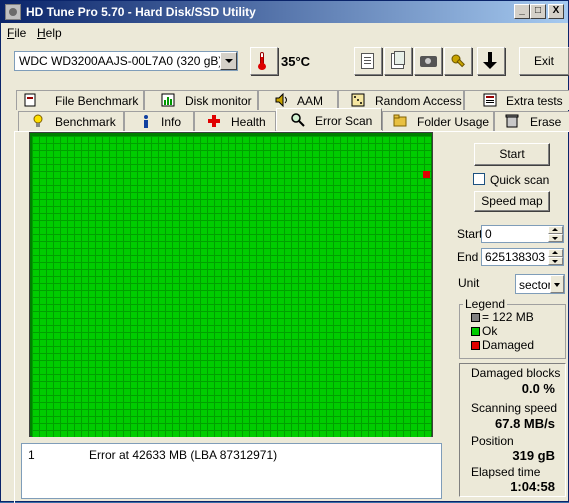  I want to click on drive-select-value: WDC WD3200AAJS-00L7A0 (320 gB), so click(121, 61).